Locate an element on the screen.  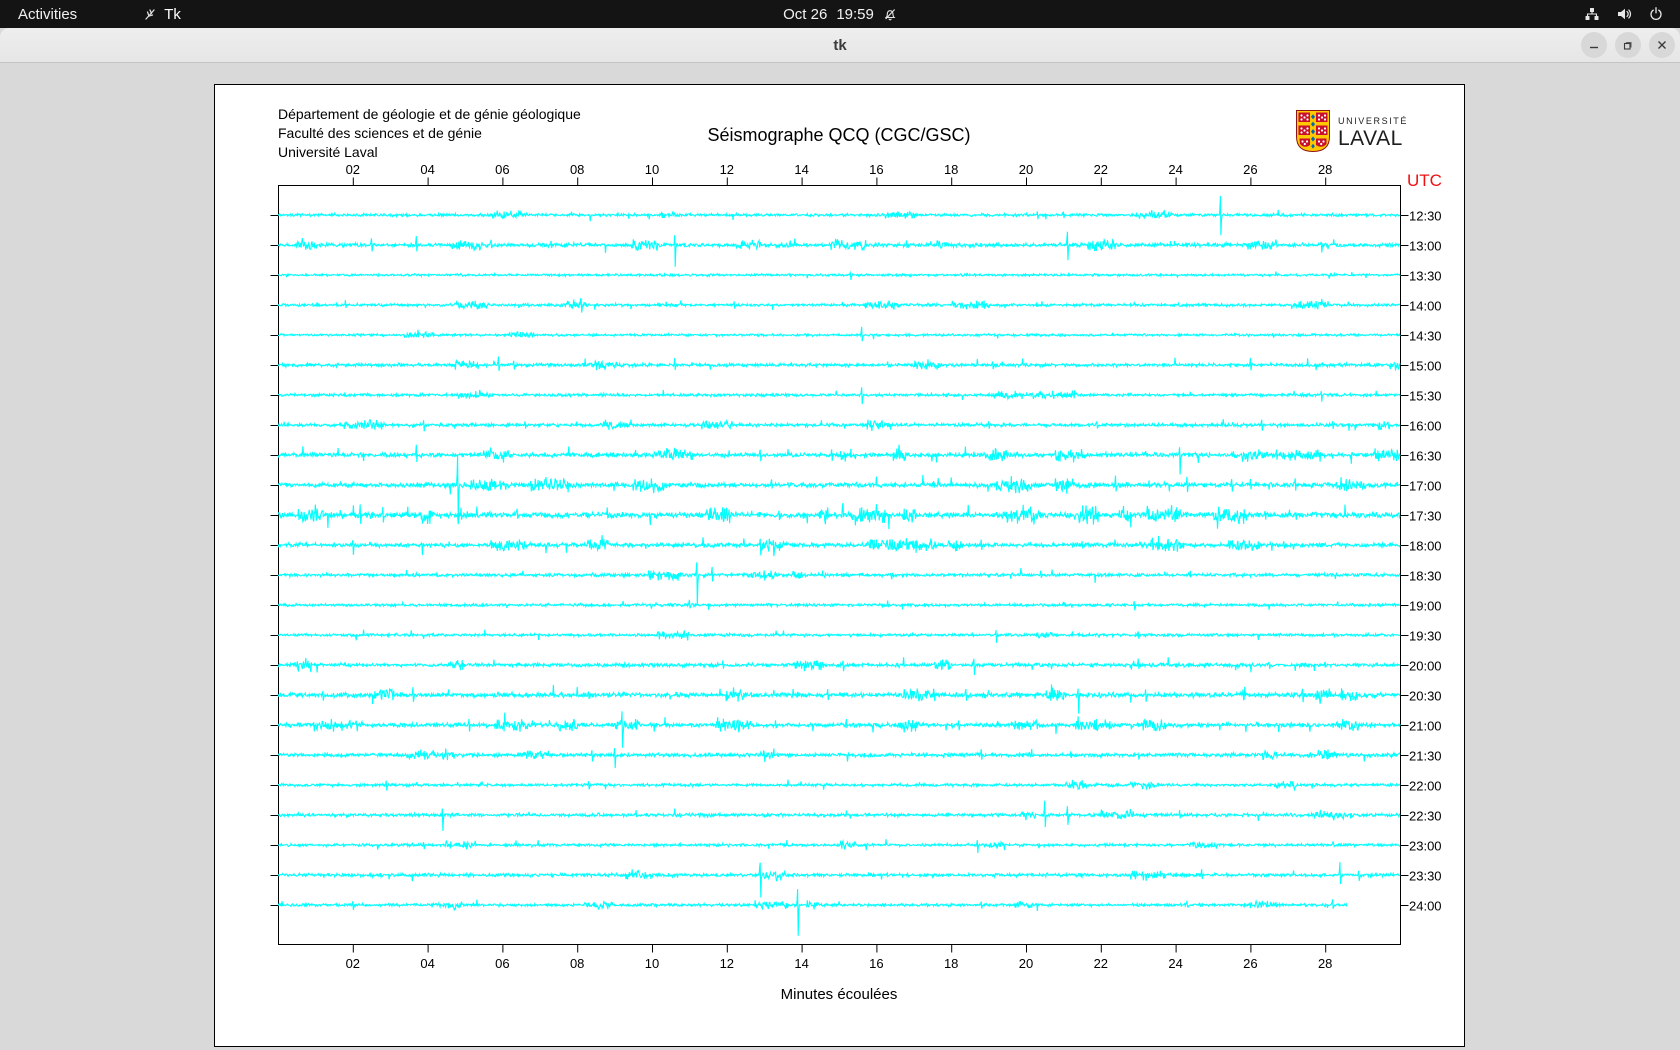
utc-time-label: 19:00 is located at coordinates (1425, 606).